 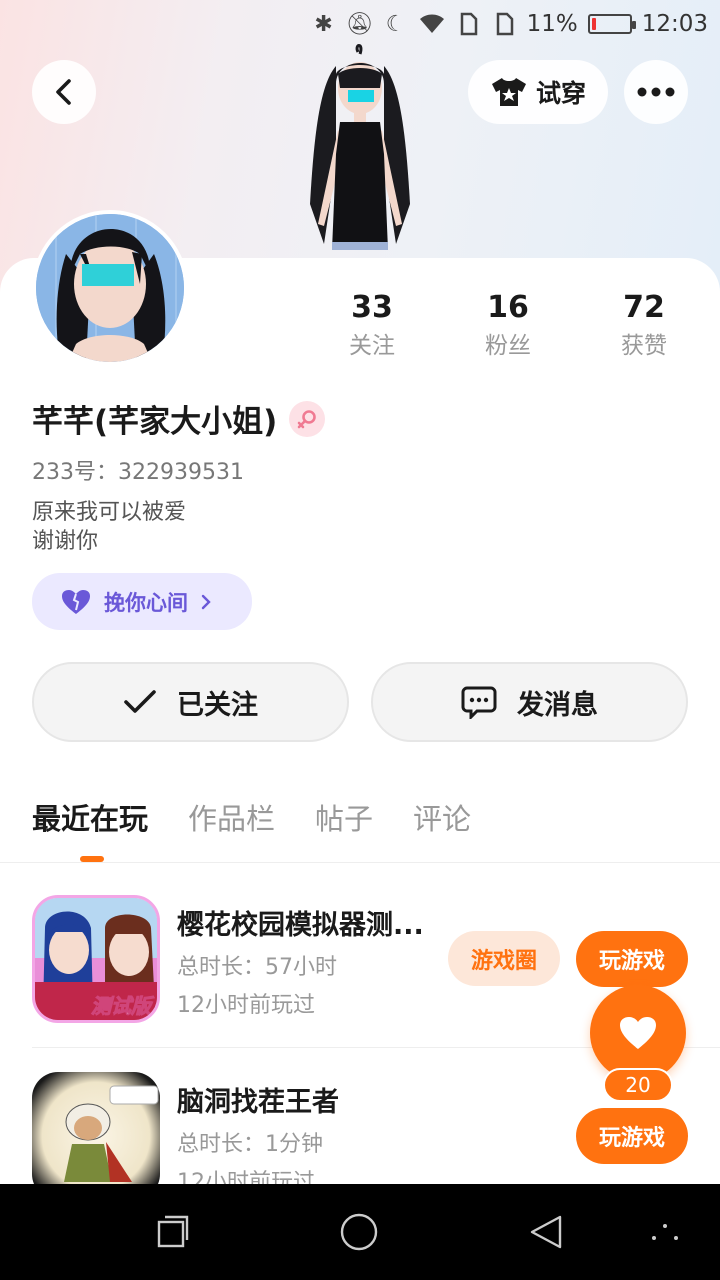 I want to click on female-gender-icon, so click(x=307, y=418).